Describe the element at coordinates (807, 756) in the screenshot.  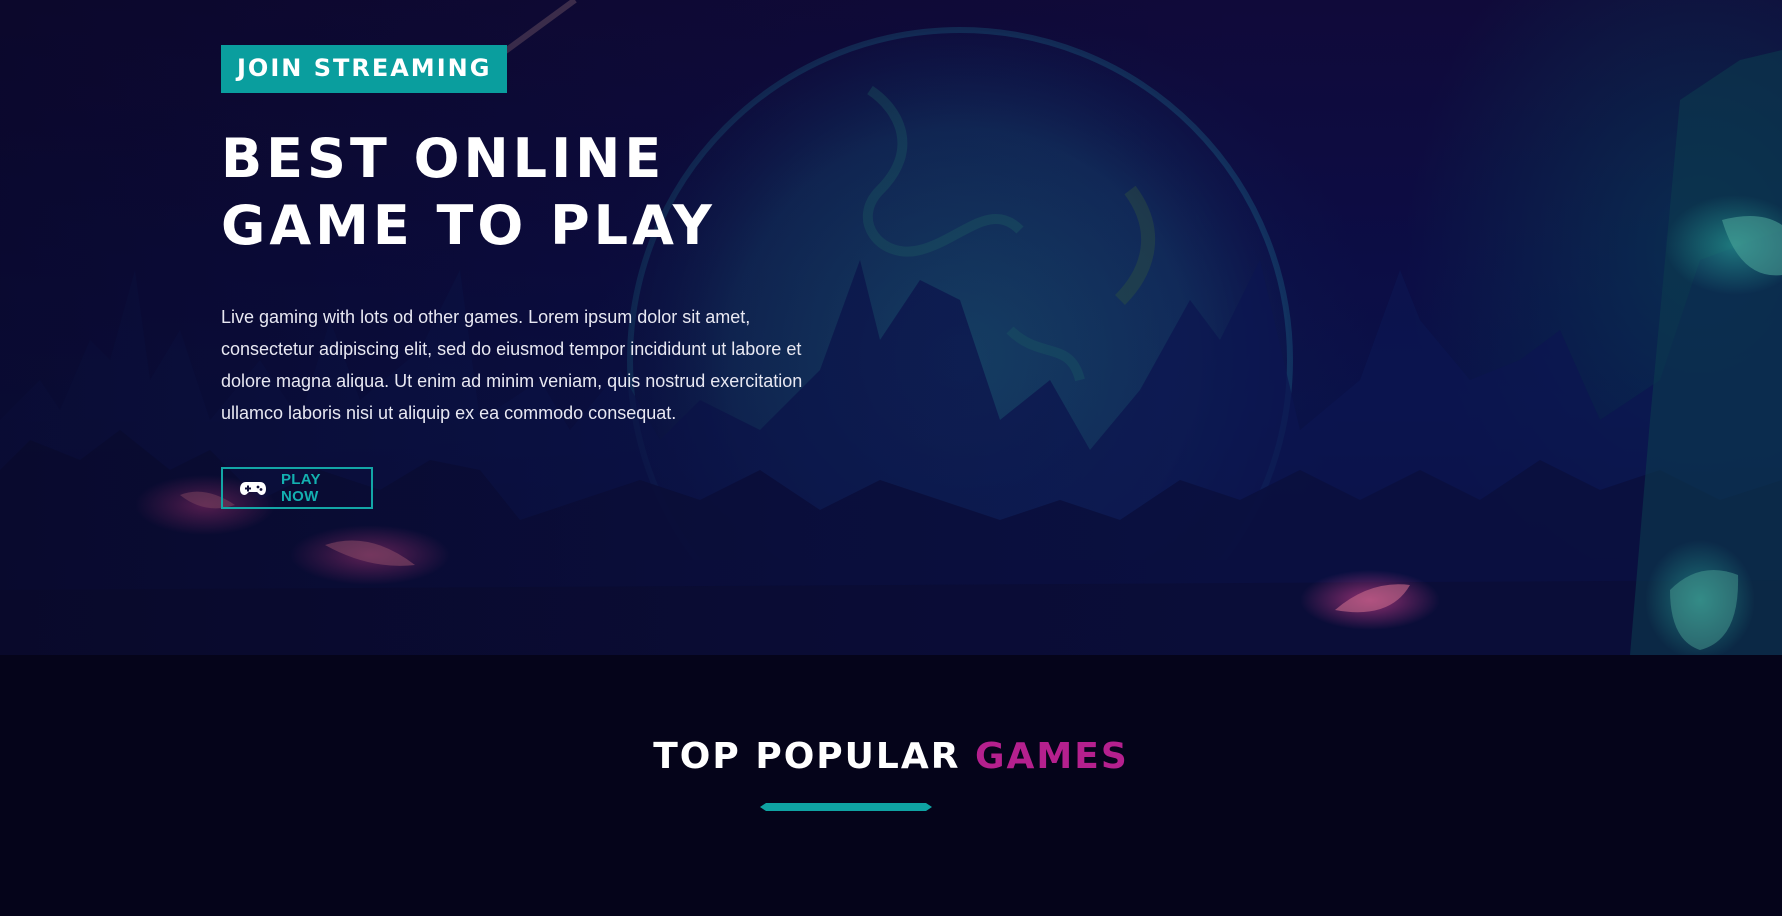
I see `popular-heading-part1: TOP POPULAR` at that location.